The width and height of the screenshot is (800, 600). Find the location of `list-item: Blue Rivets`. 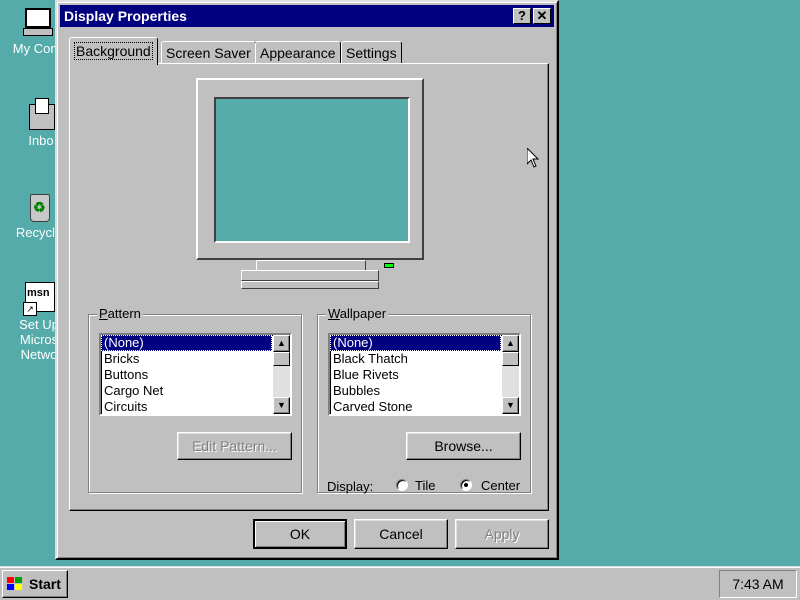

list-item: Blue Rivets is located at coordinates (415, 375).